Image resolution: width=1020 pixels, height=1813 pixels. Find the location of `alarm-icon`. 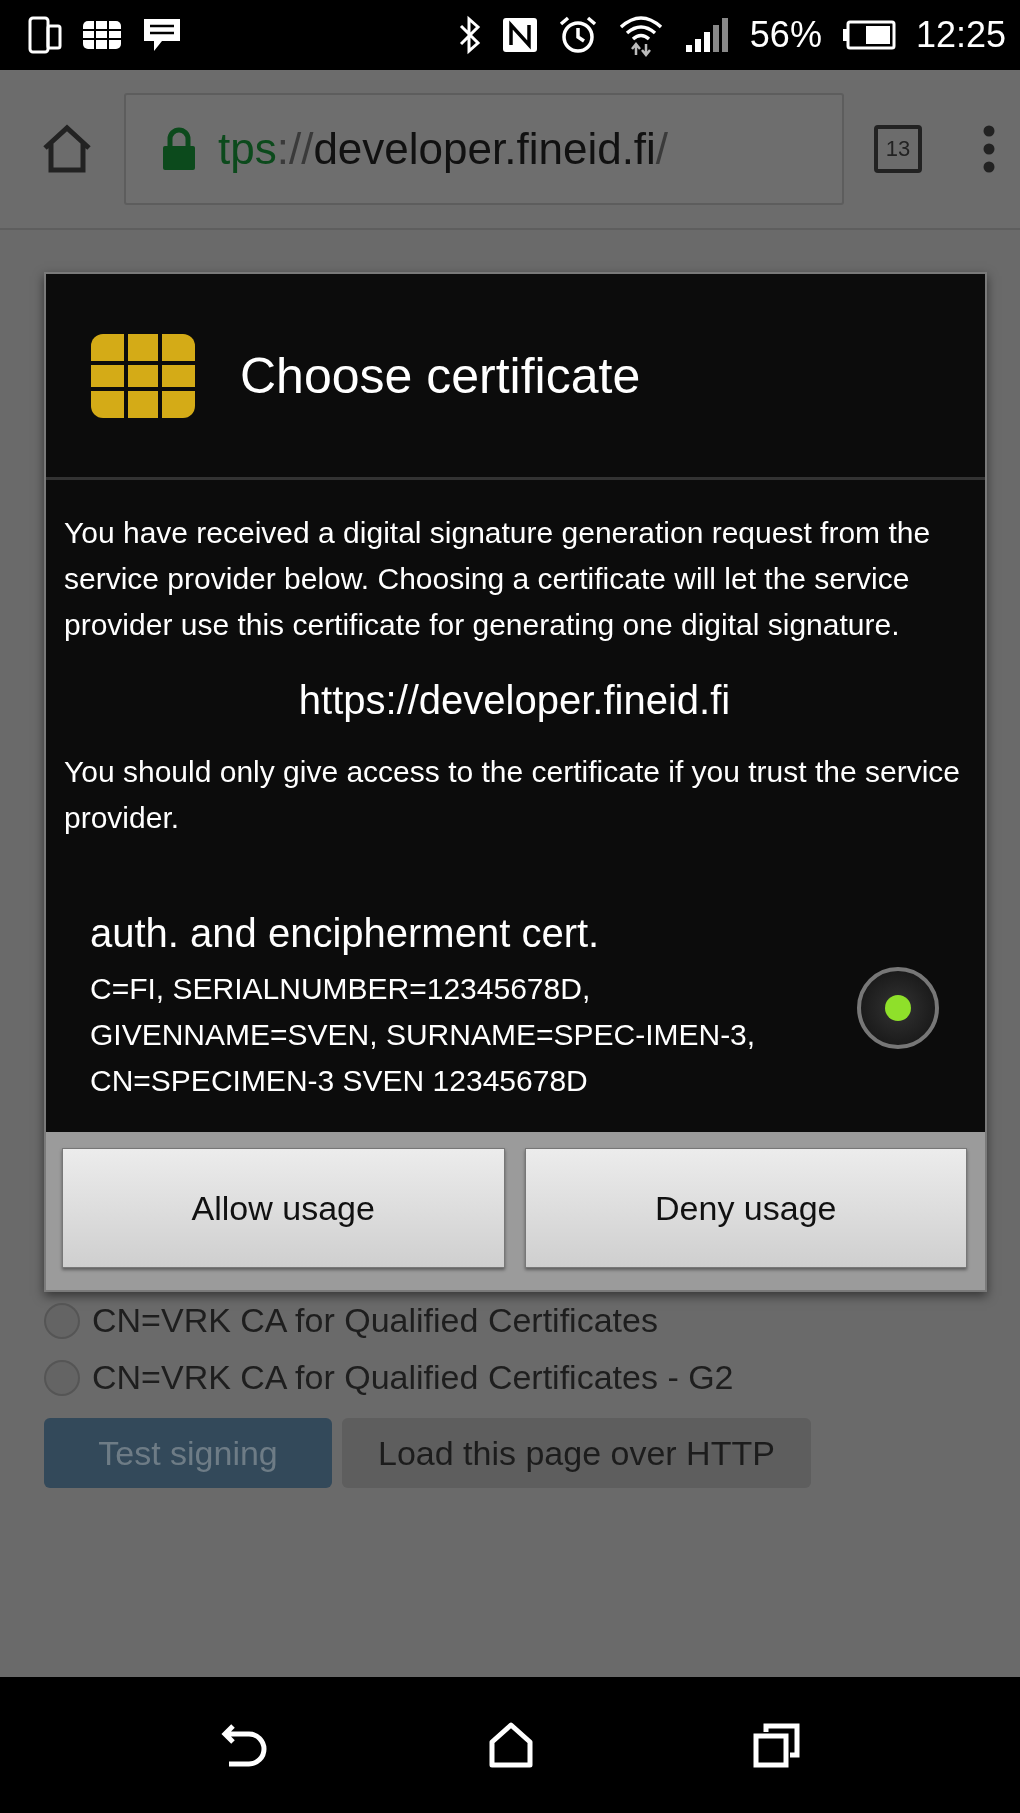

alarm-icon is located at coordinates (577, 35).